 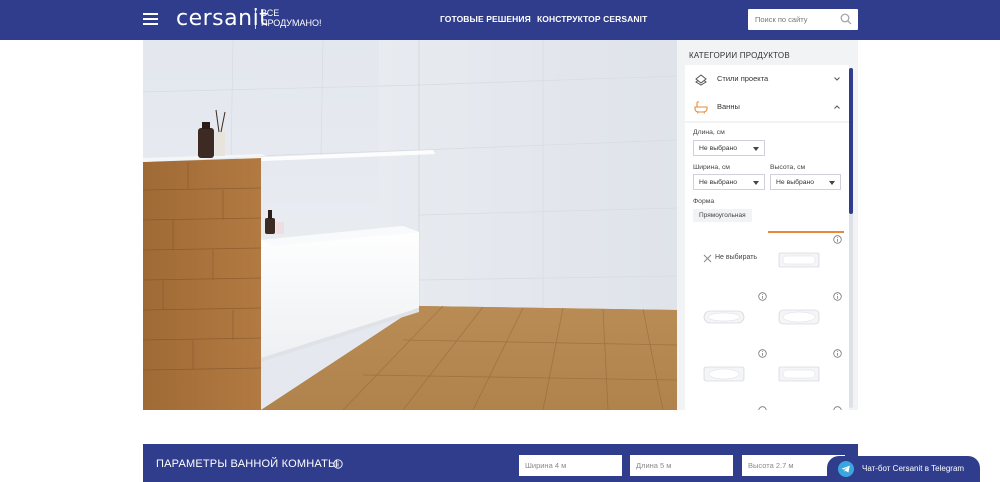 What do you see at coordinates (500, 463) in the screenshot?
I see `room-params-bar: ПАРАМЕТРЫ ВАННОЙ КОМНАТЫ` at bounding box center [500, 463].